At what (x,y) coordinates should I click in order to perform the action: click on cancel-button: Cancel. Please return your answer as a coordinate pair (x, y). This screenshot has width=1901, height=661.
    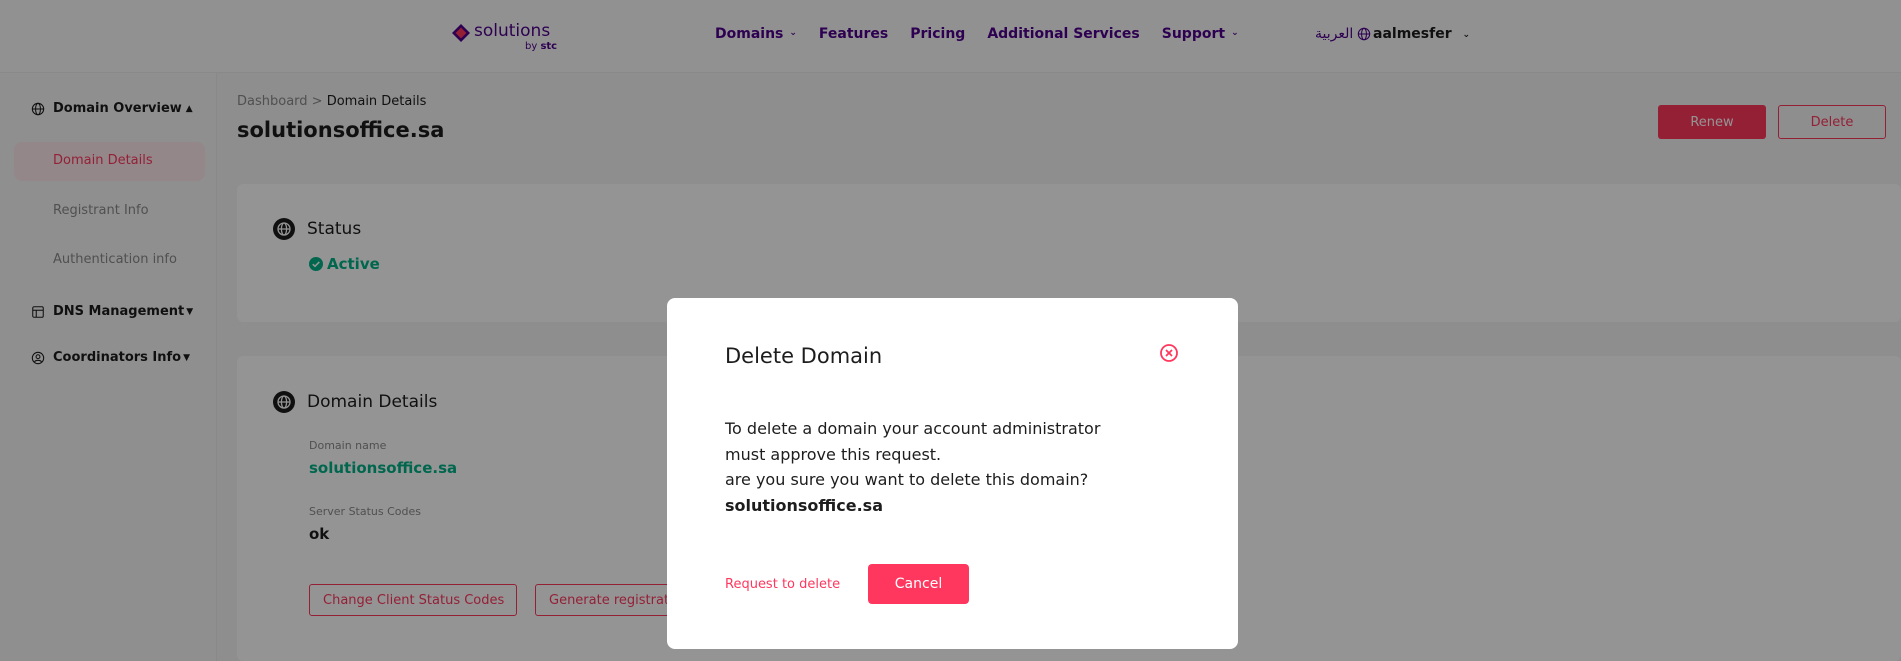
    Looking at the image, I should click on (918, 584).